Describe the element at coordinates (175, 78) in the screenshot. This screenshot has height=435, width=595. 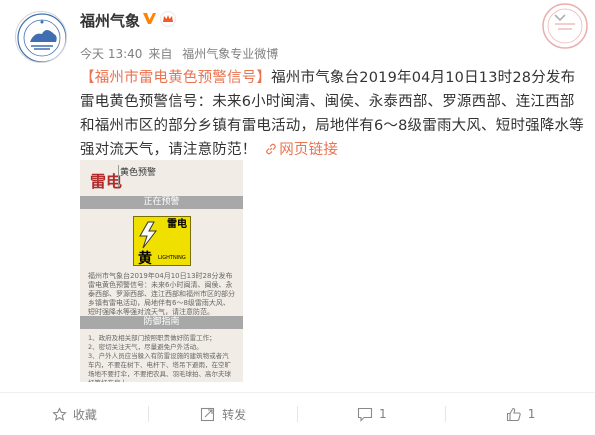
I see `post-topic-link: 【福州市雷电黄色预警信号】` at that location.